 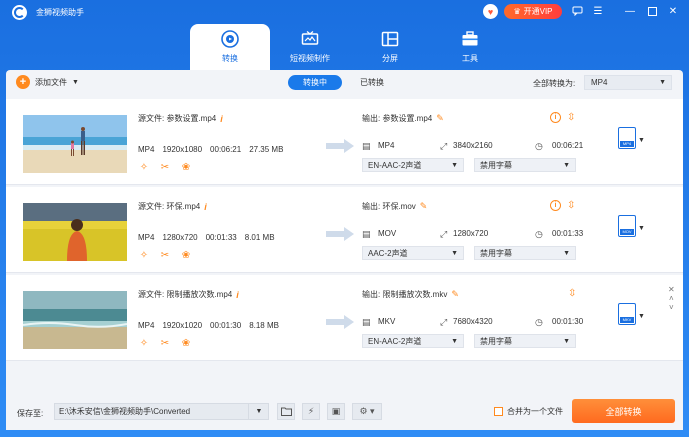 I want to click on convert-all-button: 全部转换, so click(x=623, y=411).